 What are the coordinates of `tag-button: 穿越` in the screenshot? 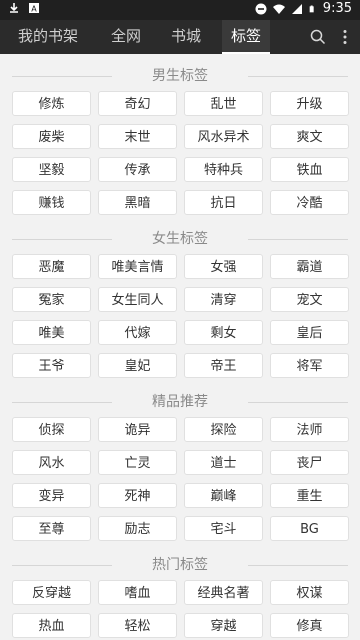 It's located at (223, 625).